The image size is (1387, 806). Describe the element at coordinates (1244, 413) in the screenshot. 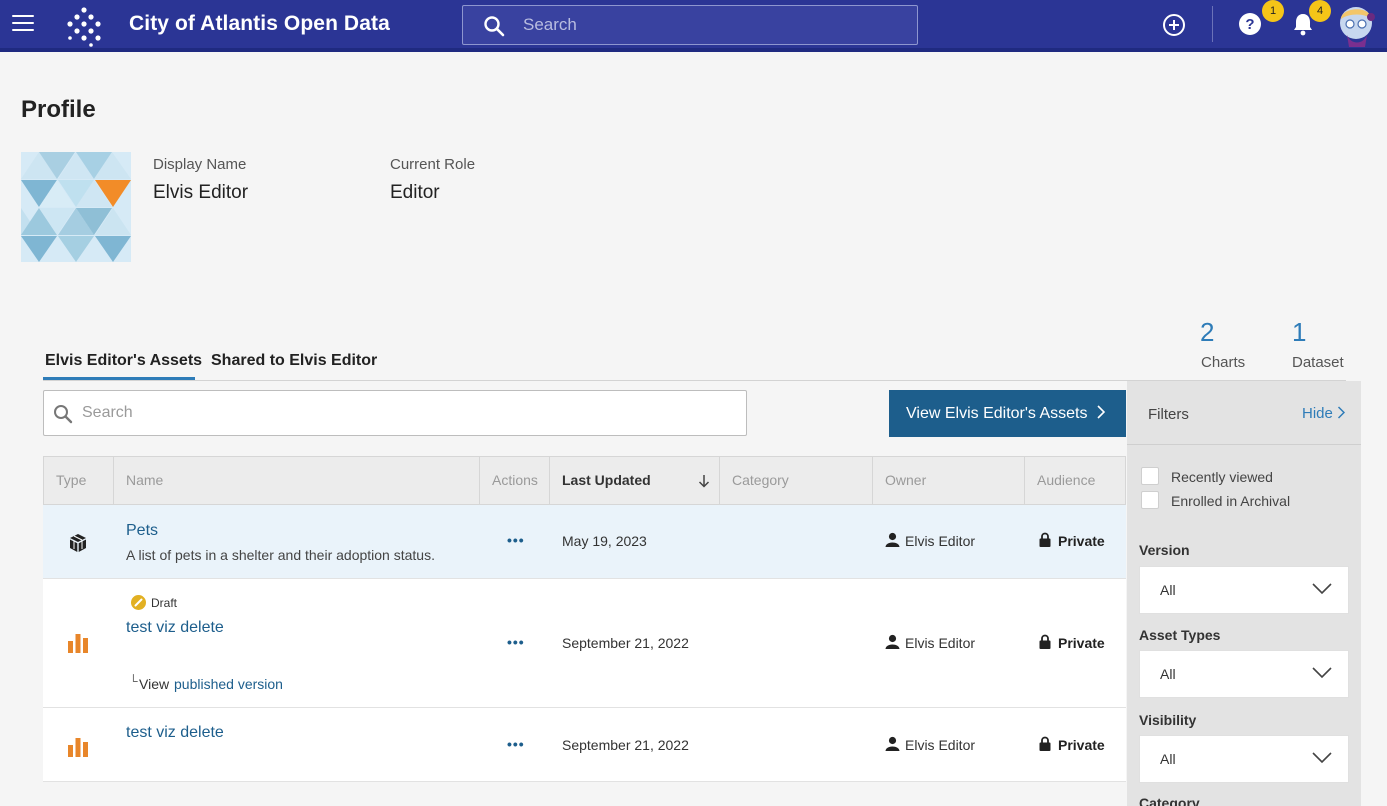

I see `filters-header: Filters Hide` at that location.